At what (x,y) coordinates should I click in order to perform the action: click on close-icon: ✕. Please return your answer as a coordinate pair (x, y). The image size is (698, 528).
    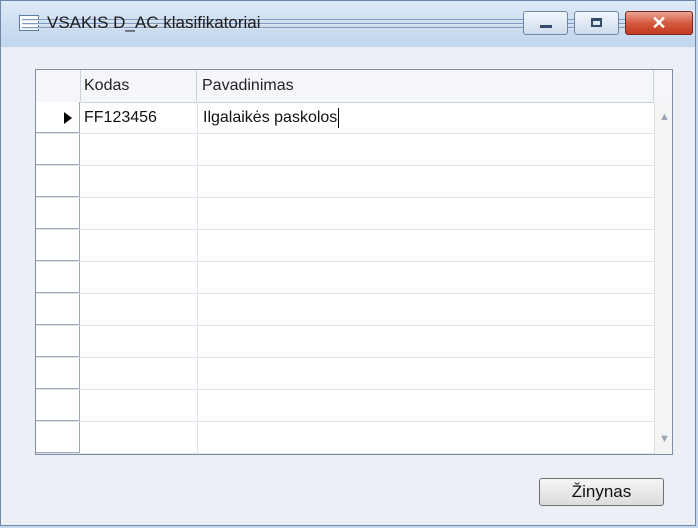
    Looking at the image, I should click on (659, 22).